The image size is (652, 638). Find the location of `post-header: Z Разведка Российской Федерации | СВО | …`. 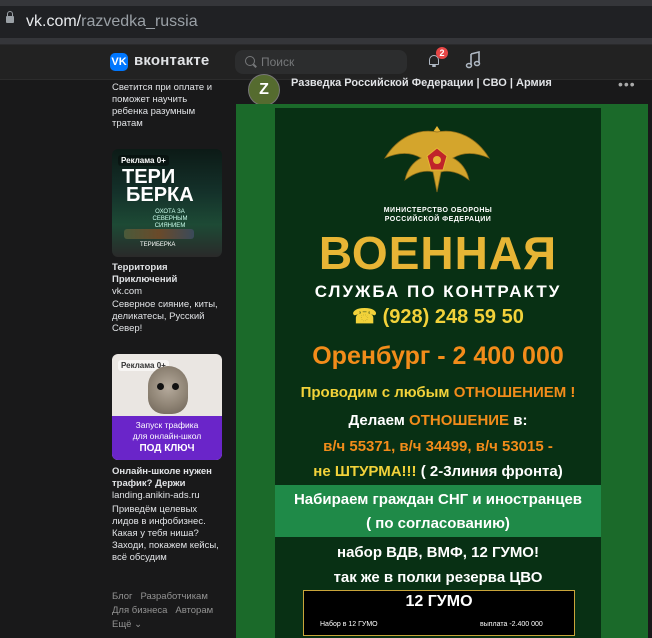

post-header: Z Разведка Российской Федерации | СВО | … is located at coordinates (441, 90).